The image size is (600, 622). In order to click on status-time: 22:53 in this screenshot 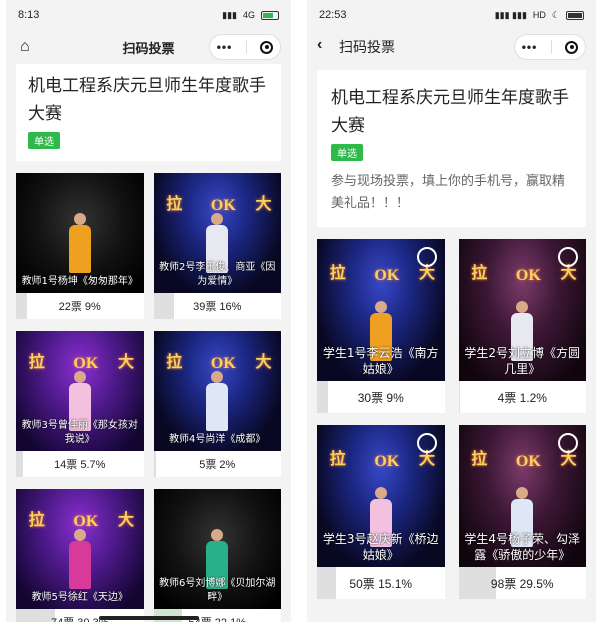, I will do `click(333, 15)`.